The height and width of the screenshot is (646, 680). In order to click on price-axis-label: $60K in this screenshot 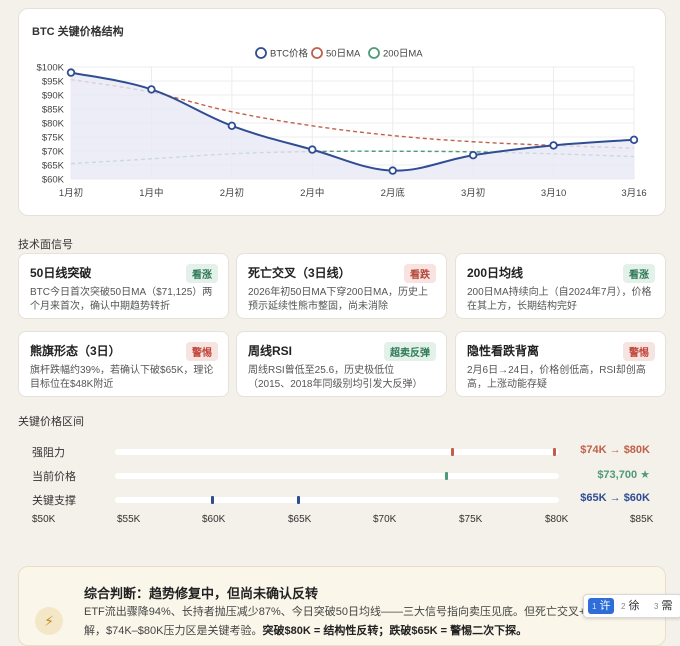, I will do `click(214, 519)`.